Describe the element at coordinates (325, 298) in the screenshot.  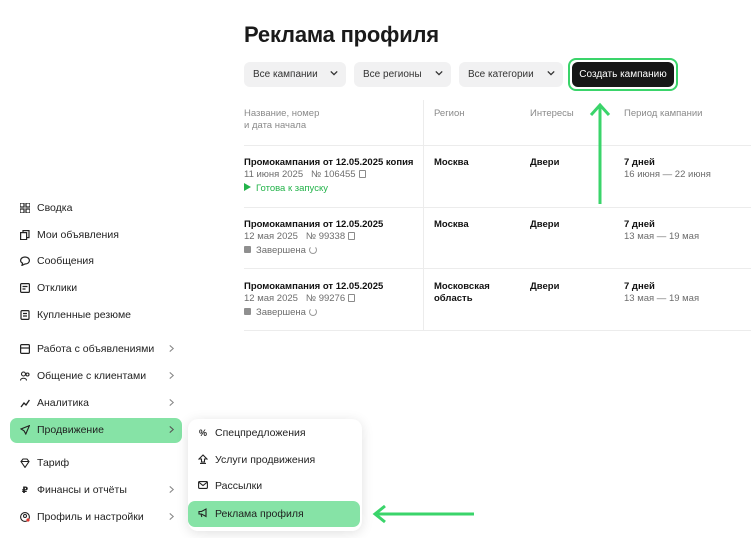
I see `campaign-number: № 99276` at that location.